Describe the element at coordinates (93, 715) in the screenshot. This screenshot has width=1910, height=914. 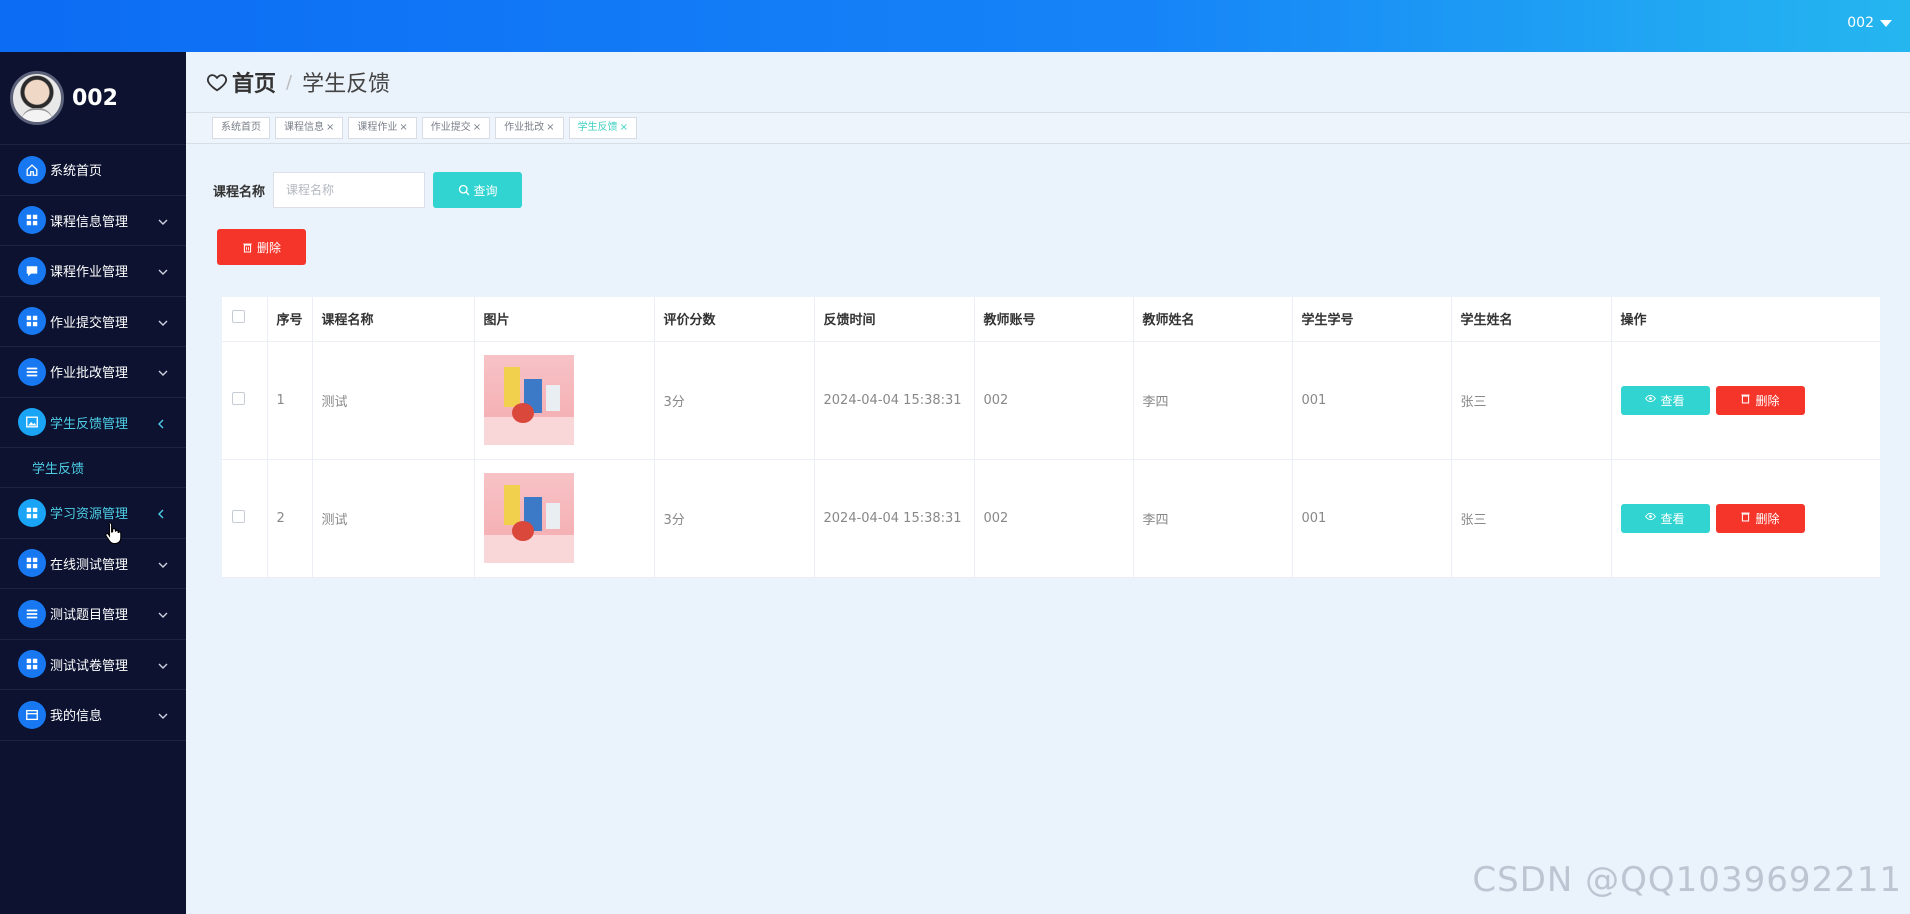
I see `sidebar-item-my-info: 我的信息` at that location.